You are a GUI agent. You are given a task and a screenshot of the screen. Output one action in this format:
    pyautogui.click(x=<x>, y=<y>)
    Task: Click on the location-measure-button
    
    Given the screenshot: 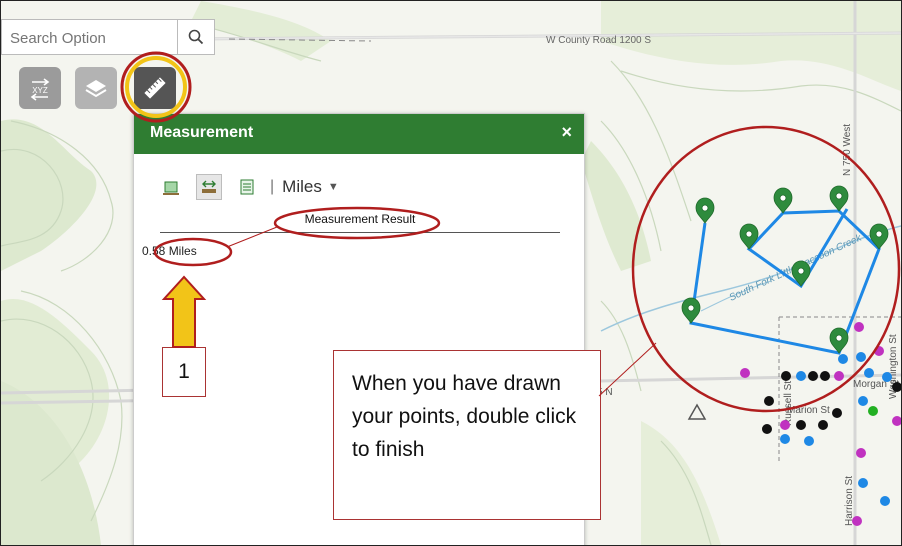 What is the action you would take?
    pyautogui.click(x=247, y=187)
    